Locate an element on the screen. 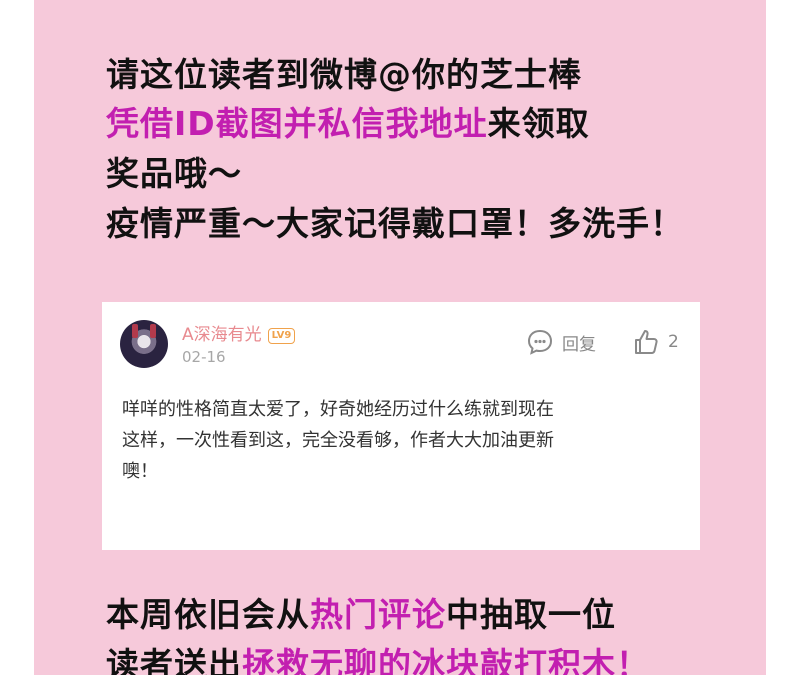 This screenshot has height=675, width=800. intro-line-4: 疫情严重～大家记得戴口罩！多洗手！ is located at coordinates (395, 223).